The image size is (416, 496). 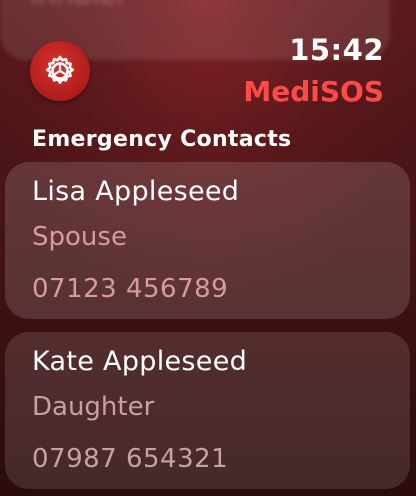 What do you see at coordinates (78, 5) in the screenshot?
I see `scrolled-item-label: Inhaler` at bounding box center [78, 5].